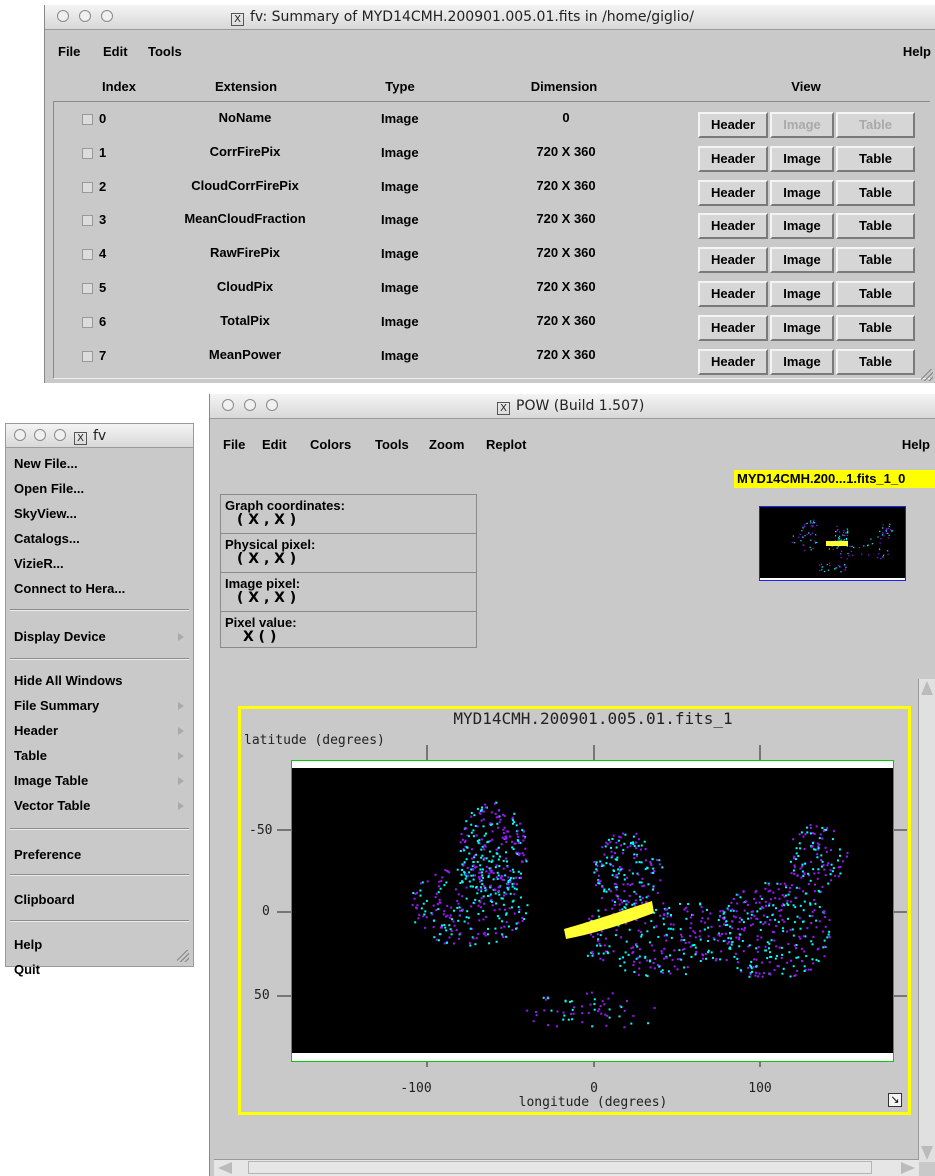 This screenshot has height=1176, width=935. I want to click on fv-menu-item: Quit, so click(27, 969).